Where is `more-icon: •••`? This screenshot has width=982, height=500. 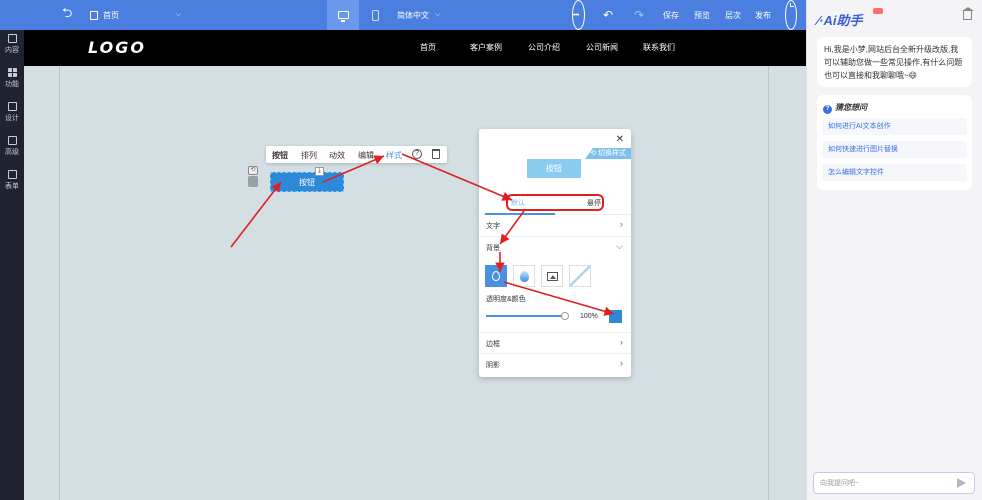 more-icon: ••• is located at coordinates (578, 15).